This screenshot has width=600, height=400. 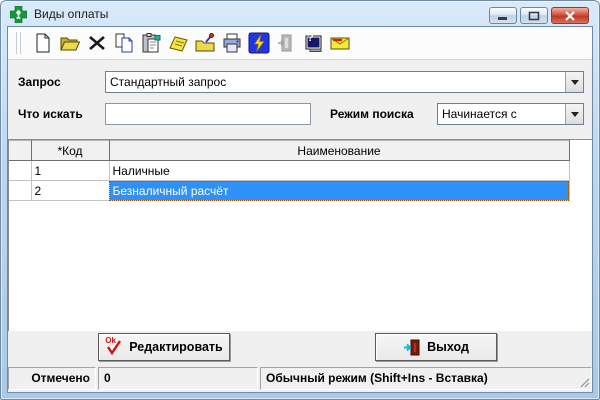 I want to click on titlebar: Виды оплаты, so click(x=300, y=13).